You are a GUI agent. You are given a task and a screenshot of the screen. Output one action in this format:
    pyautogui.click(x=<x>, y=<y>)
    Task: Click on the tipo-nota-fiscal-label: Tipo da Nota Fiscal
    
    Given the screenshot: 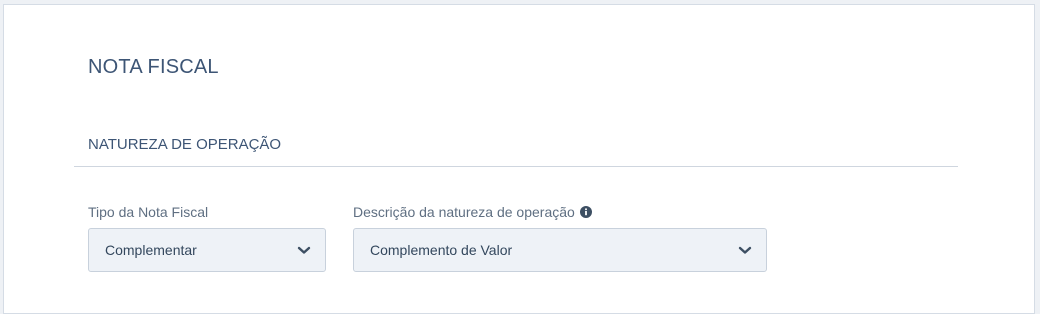 What is the action you would take?
    pyautogui.click(x=148, y=212)
    